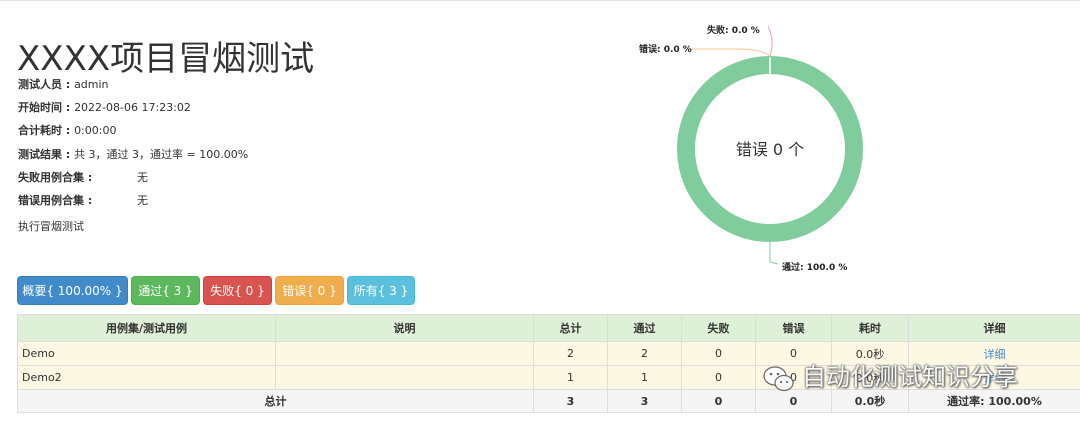 The height and width of the screenshot is (425, 1080). Describe the element at coordinates (72, 290) in the screenshot. I see `summary-button: 概要{ 100.00% }` at that location.